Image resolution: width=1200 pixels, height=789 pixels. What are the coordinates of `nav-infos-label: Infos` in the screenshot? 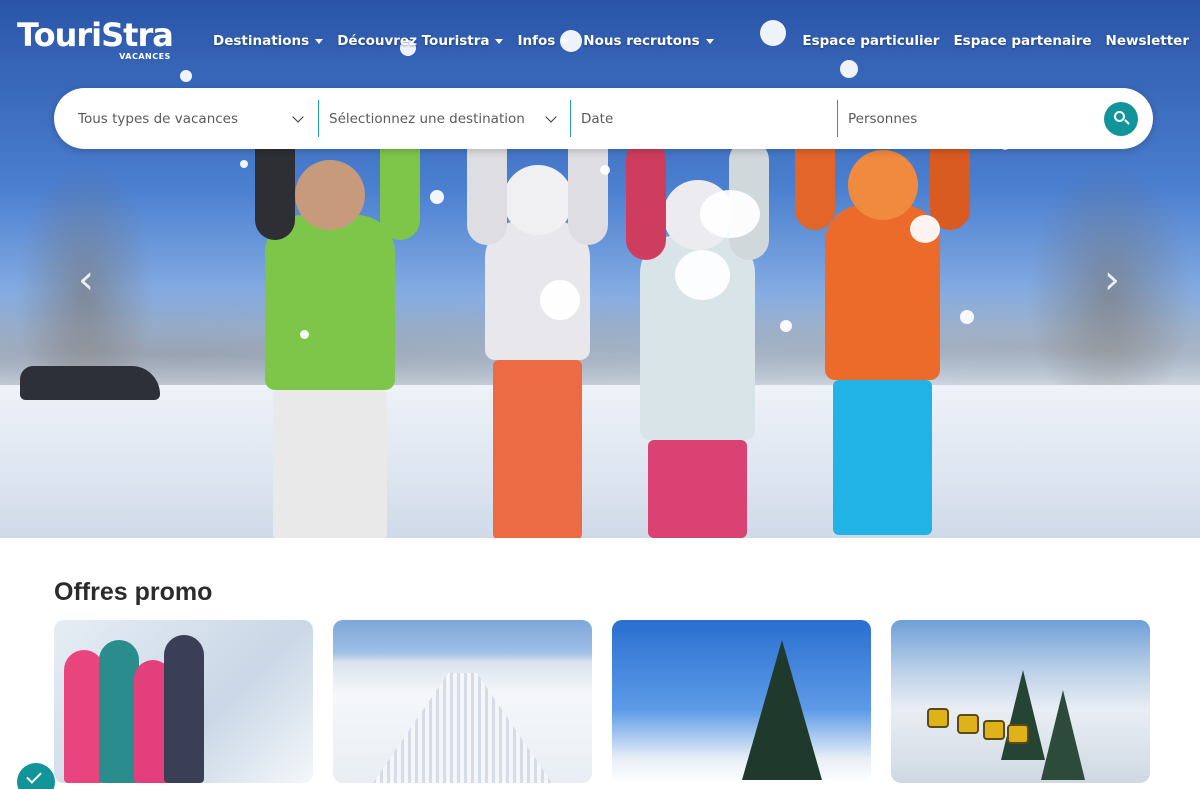 It's located at (536, 41).